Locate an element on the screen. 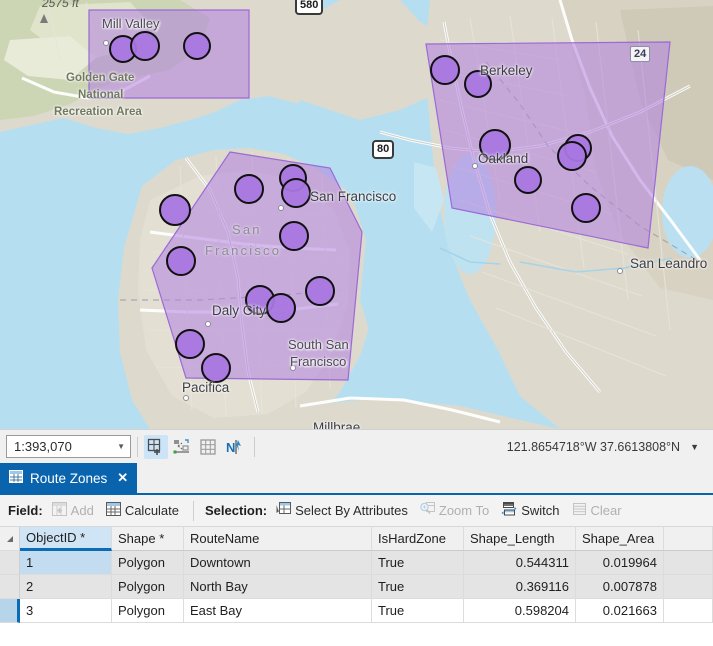 The width and height of the screenshot is (713, 646). add-field-button: Add is located at coordinates (73, 510).